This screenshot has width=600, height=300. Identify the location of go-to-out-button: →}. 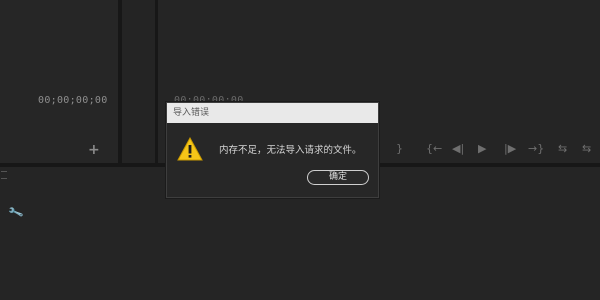
(536, 149).